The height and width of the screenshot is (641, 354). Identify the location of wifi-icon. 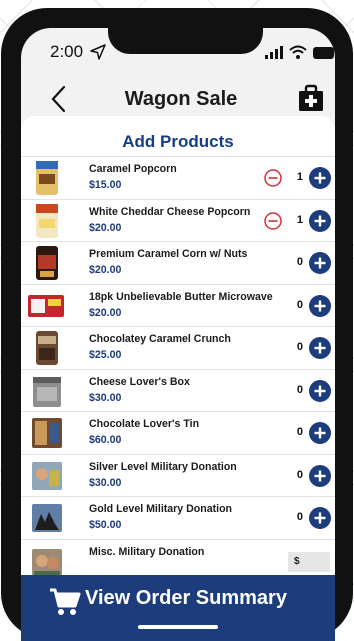
(298, 52).